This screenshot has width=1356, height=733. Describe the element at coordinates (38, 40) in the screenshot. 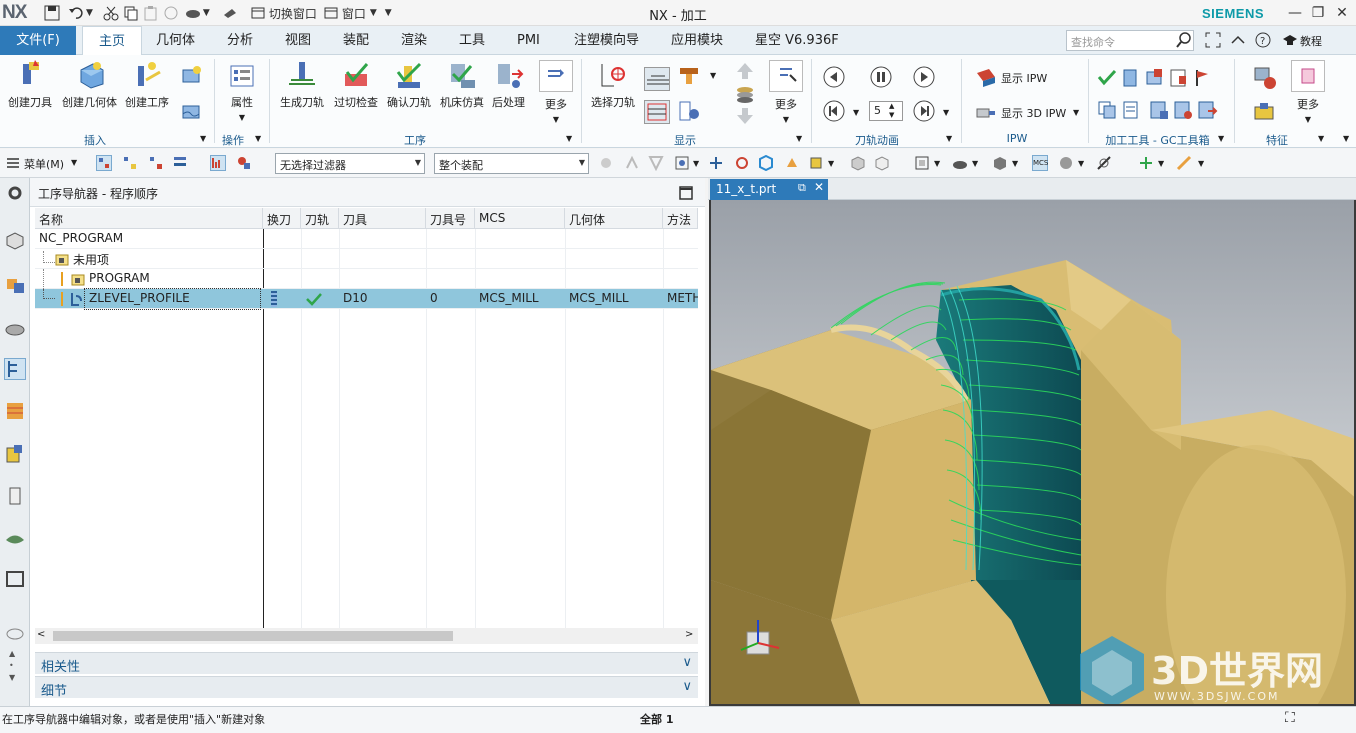

I see `tab-file: 文件(F)` at that location.